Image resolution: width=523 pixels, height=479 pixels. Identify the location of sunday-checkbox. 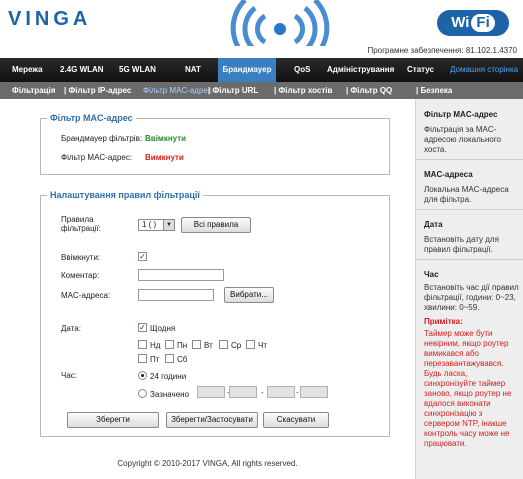
(142, 344).